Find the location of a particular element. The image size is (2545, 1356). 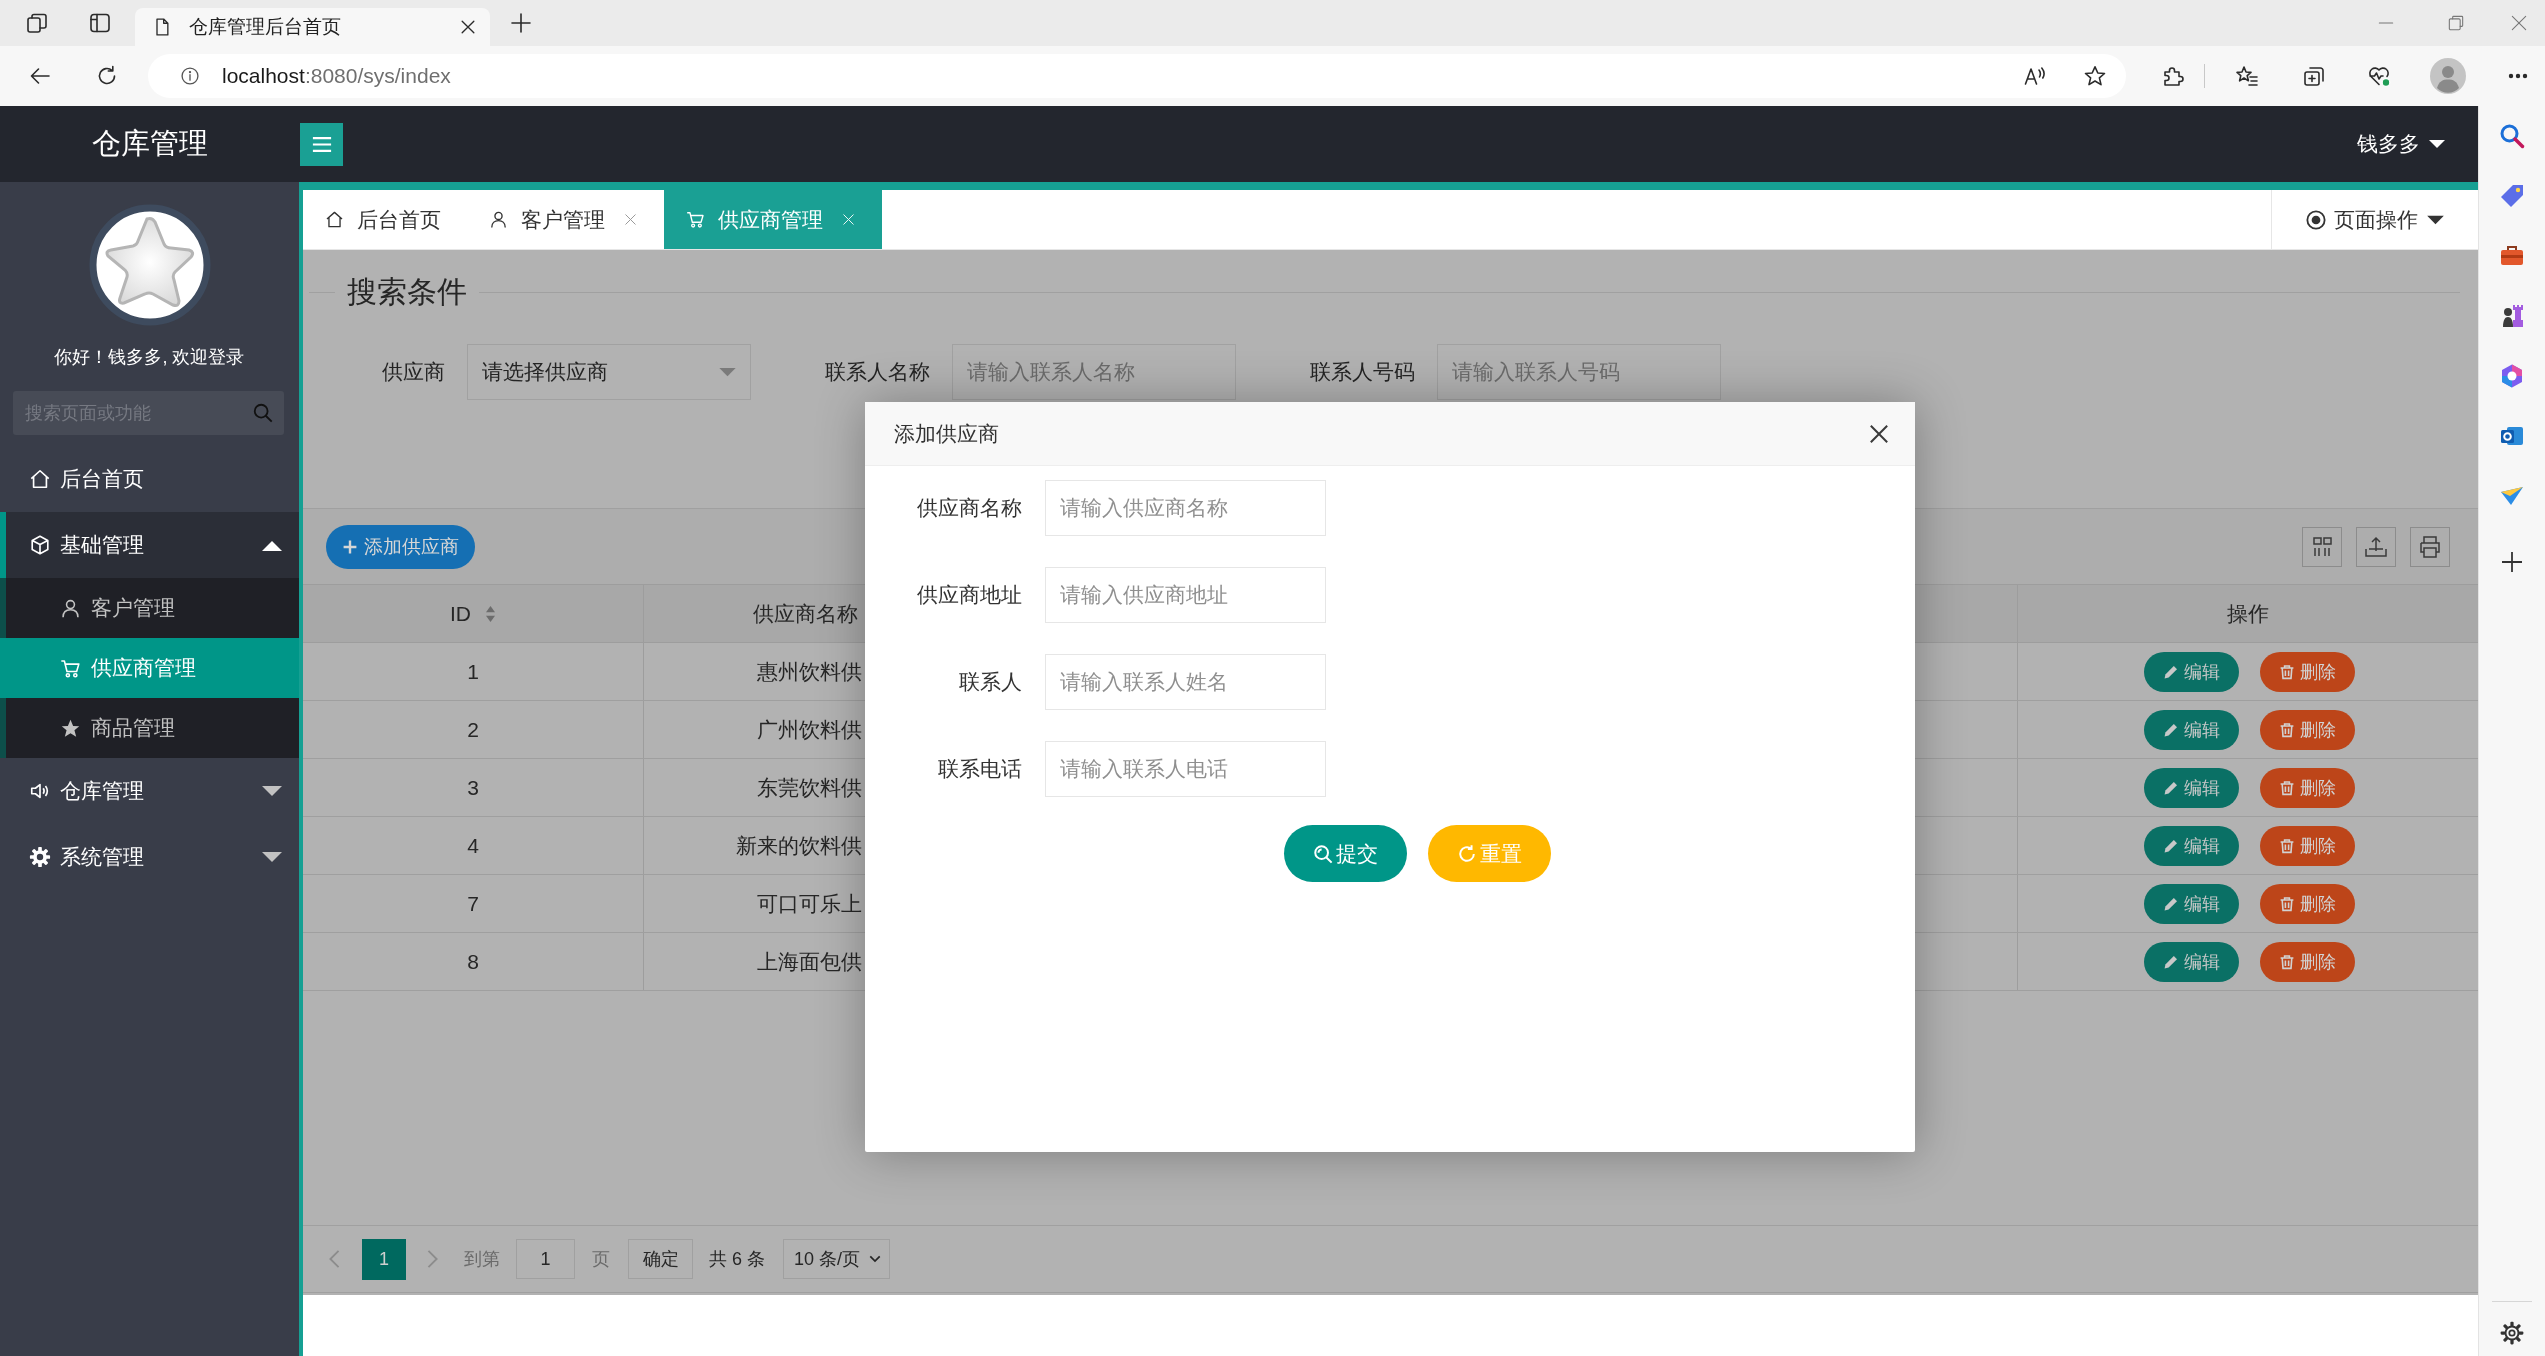

star-icon is located at coordinates (2095, 76).